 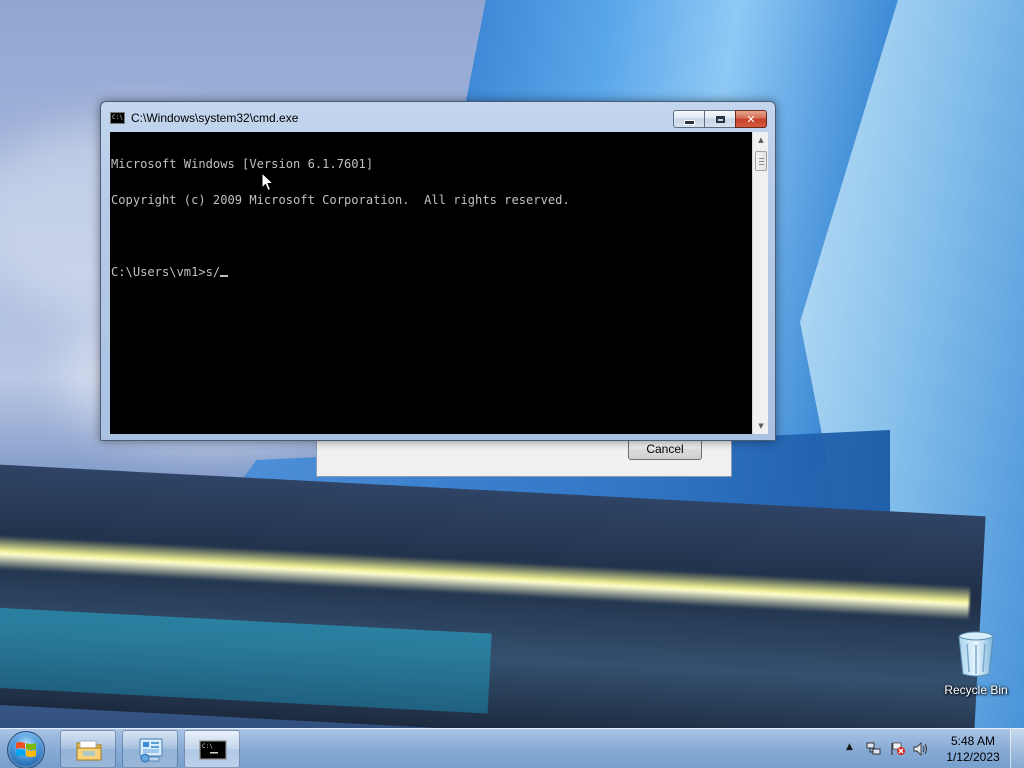 I want to click on recycle-bin-icon, so click(x=976, y=654).